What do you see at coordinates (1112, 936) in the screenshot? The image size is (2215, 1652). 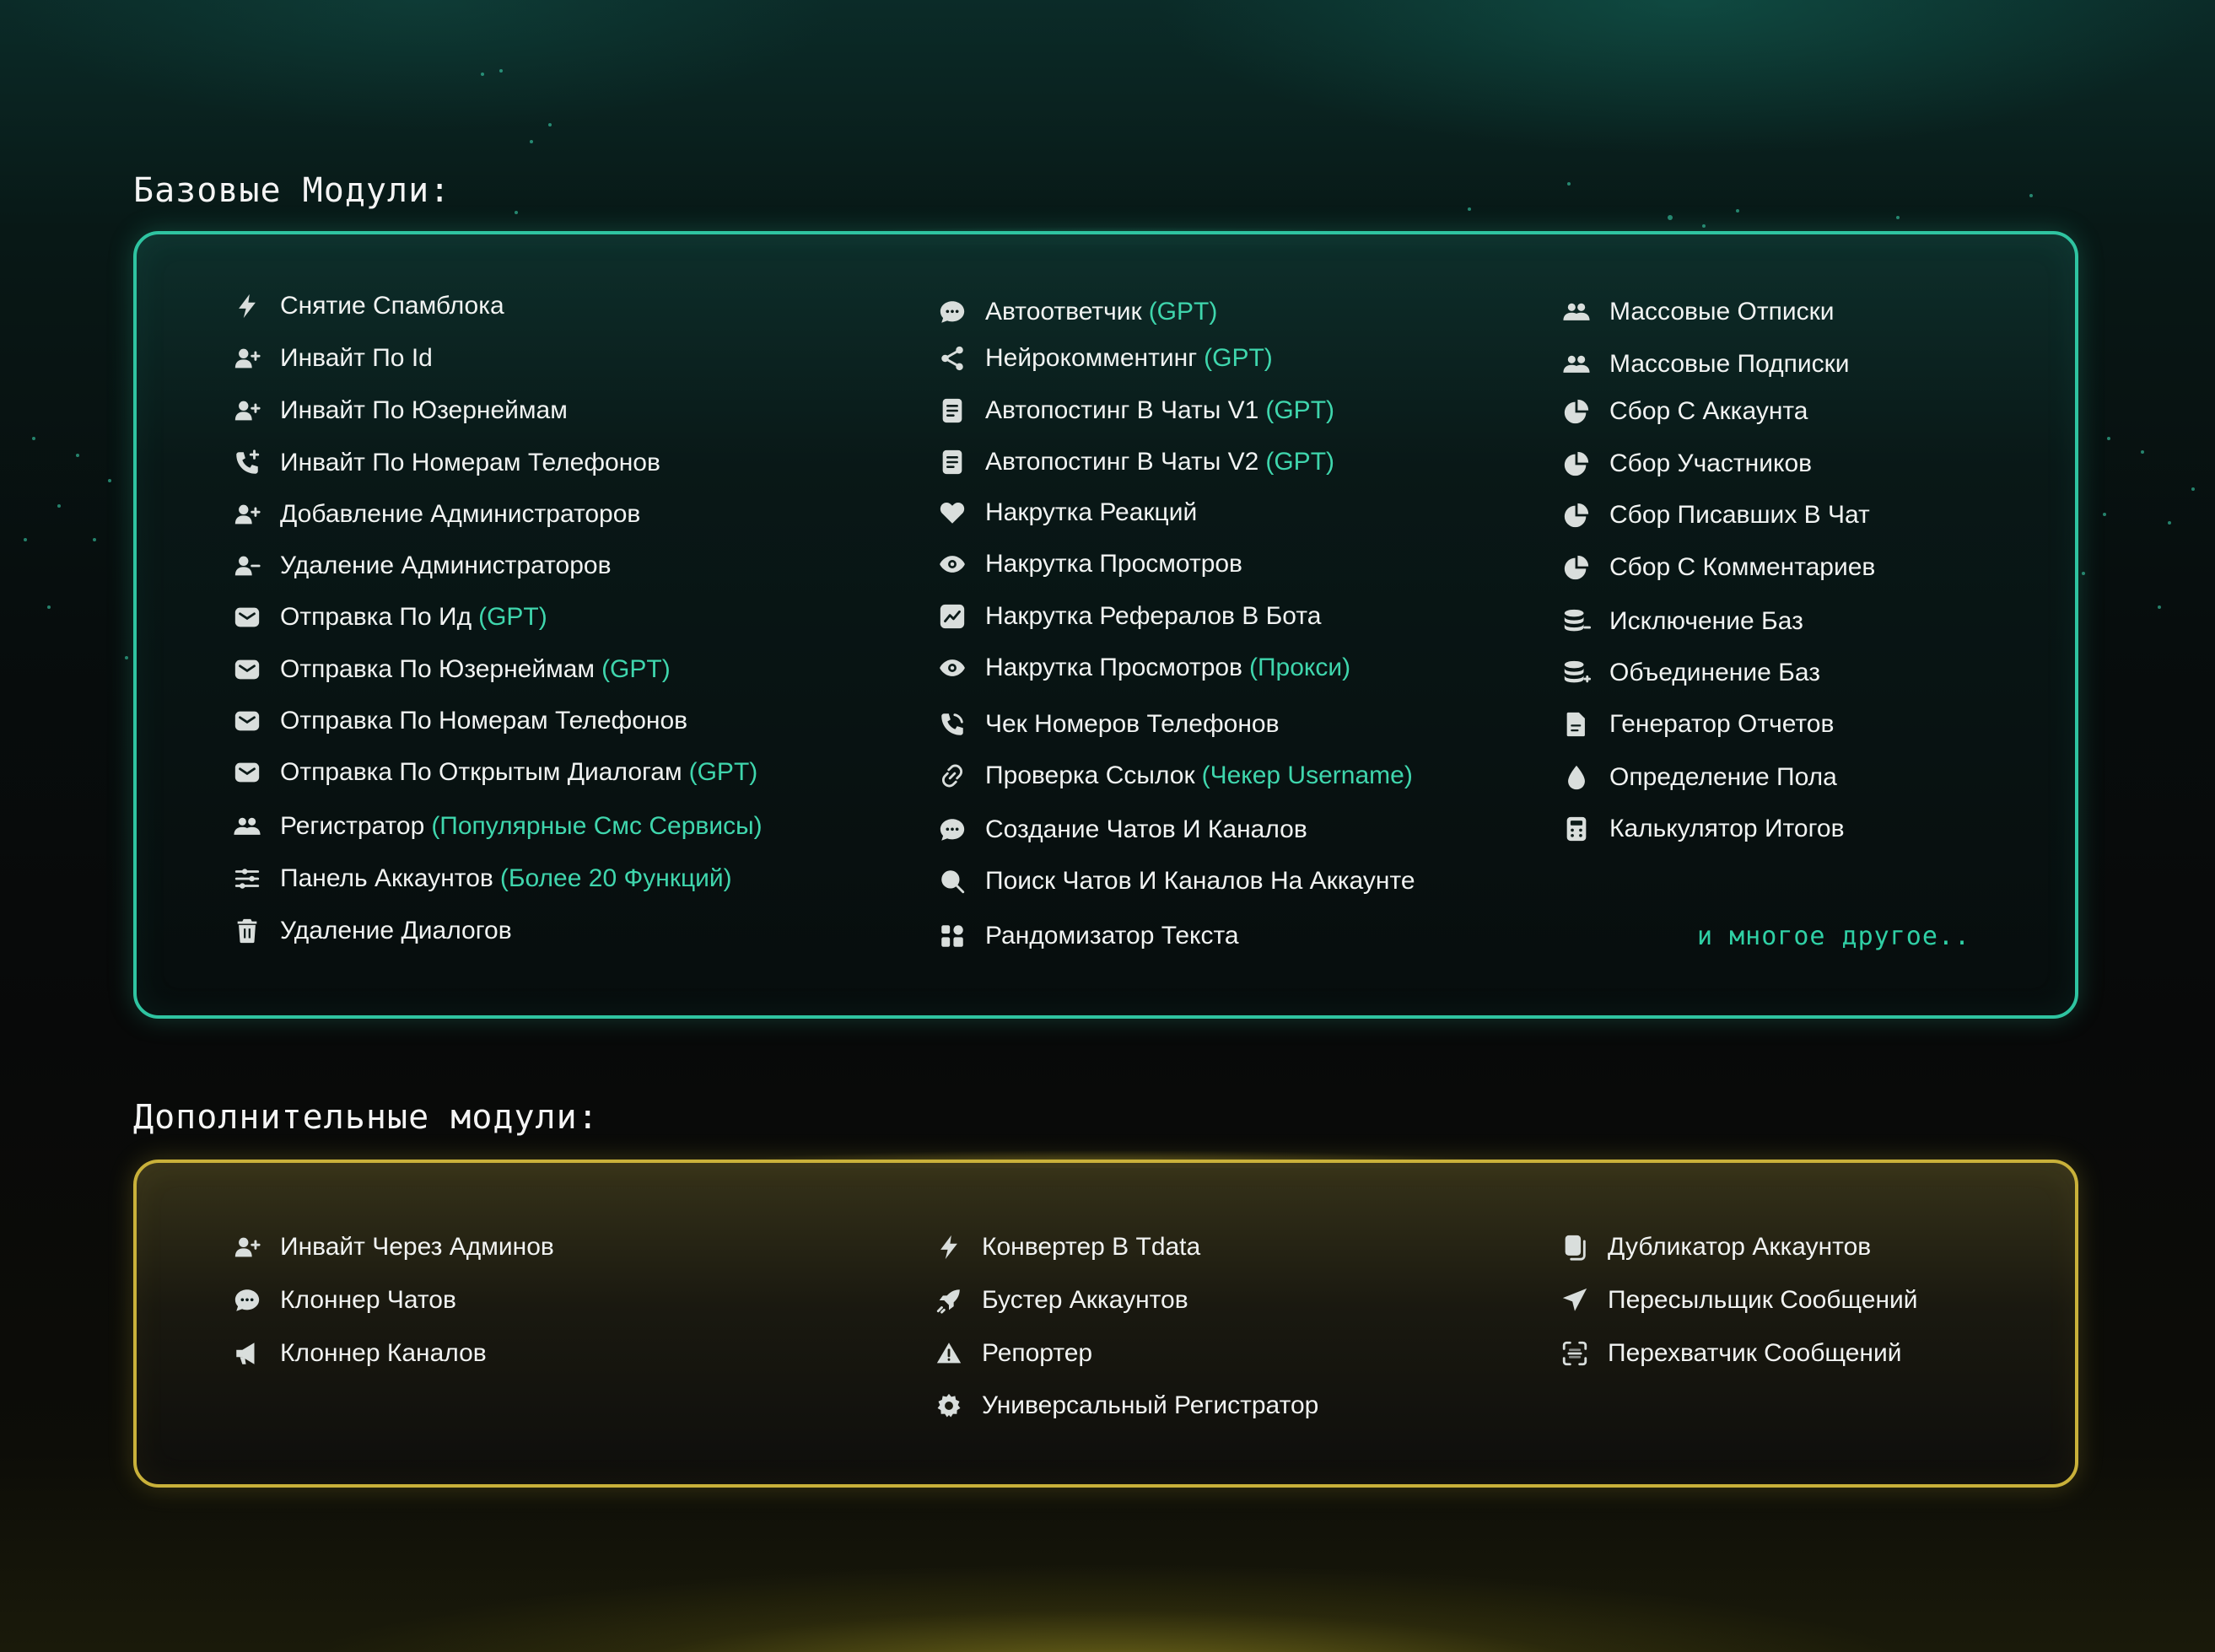 I see `module-label: Рандомизатор Текста` at bounding box center [1112, 936].